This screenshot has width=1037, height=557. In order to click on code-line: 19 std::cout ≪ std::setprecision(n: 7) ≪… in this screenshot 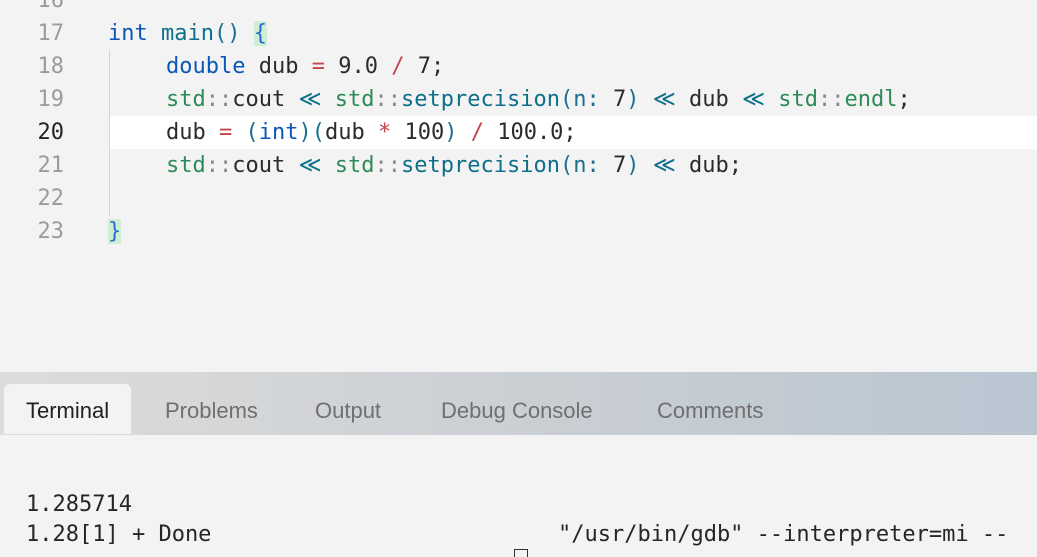, I will do `click(518, 99)`.